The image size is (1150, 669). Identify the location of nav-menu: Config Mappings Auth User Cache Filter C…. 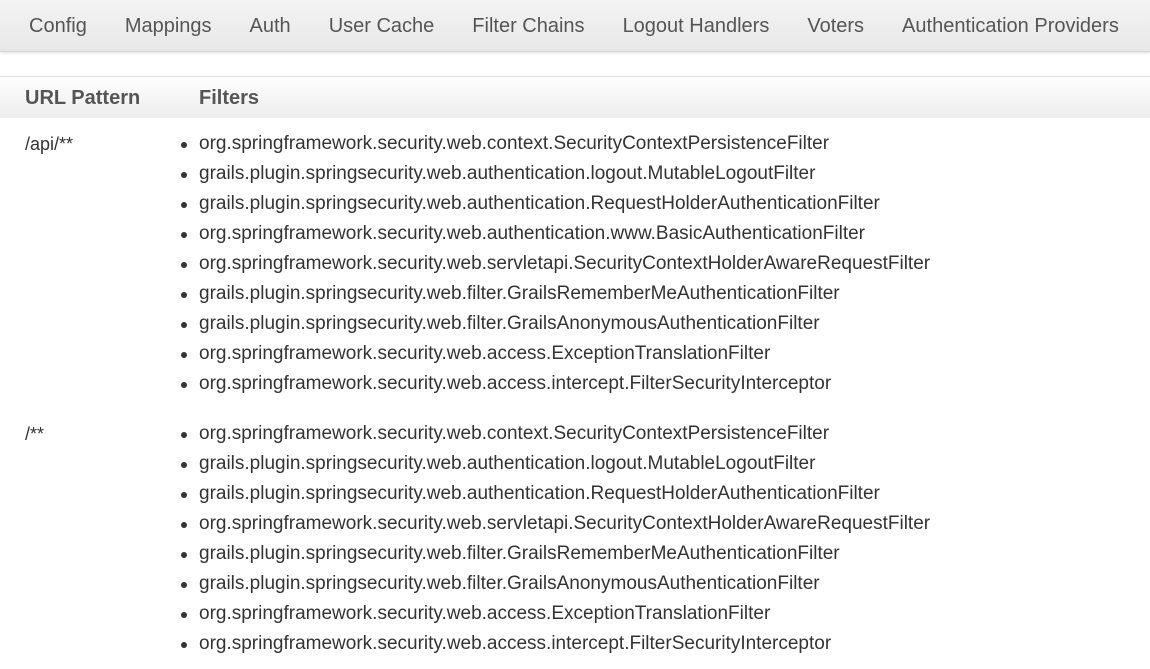
(575, 26).